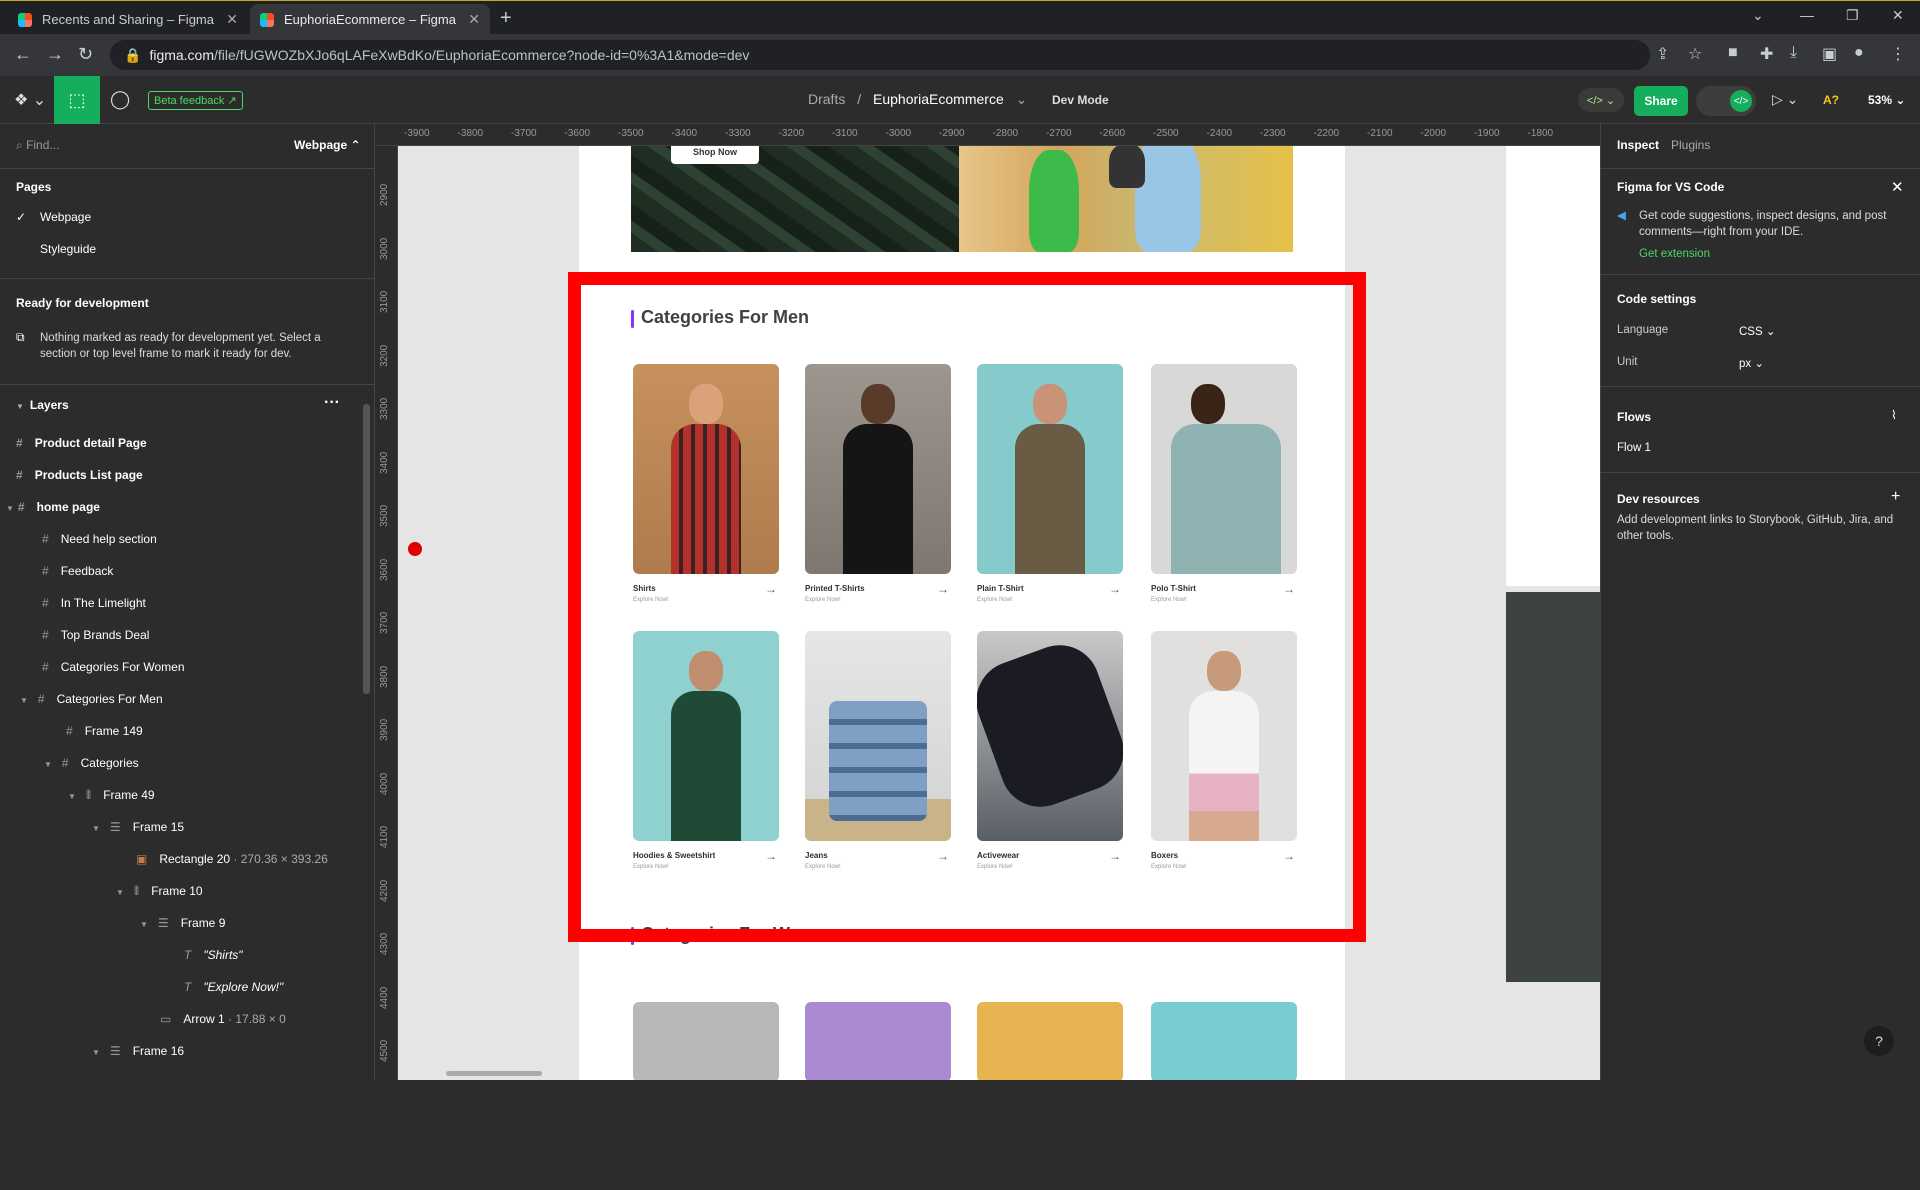  I want to click on tab-inspect: Inspect, so click(1638, 145).